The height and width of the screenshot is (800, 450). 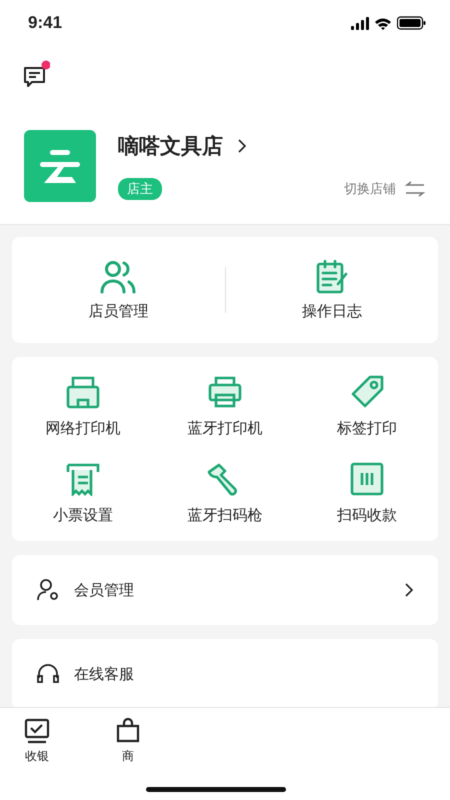 What do you see at coordinates (128, 731) in the screenshot?
I see `bag-icon` at bounding box center [128, 731].